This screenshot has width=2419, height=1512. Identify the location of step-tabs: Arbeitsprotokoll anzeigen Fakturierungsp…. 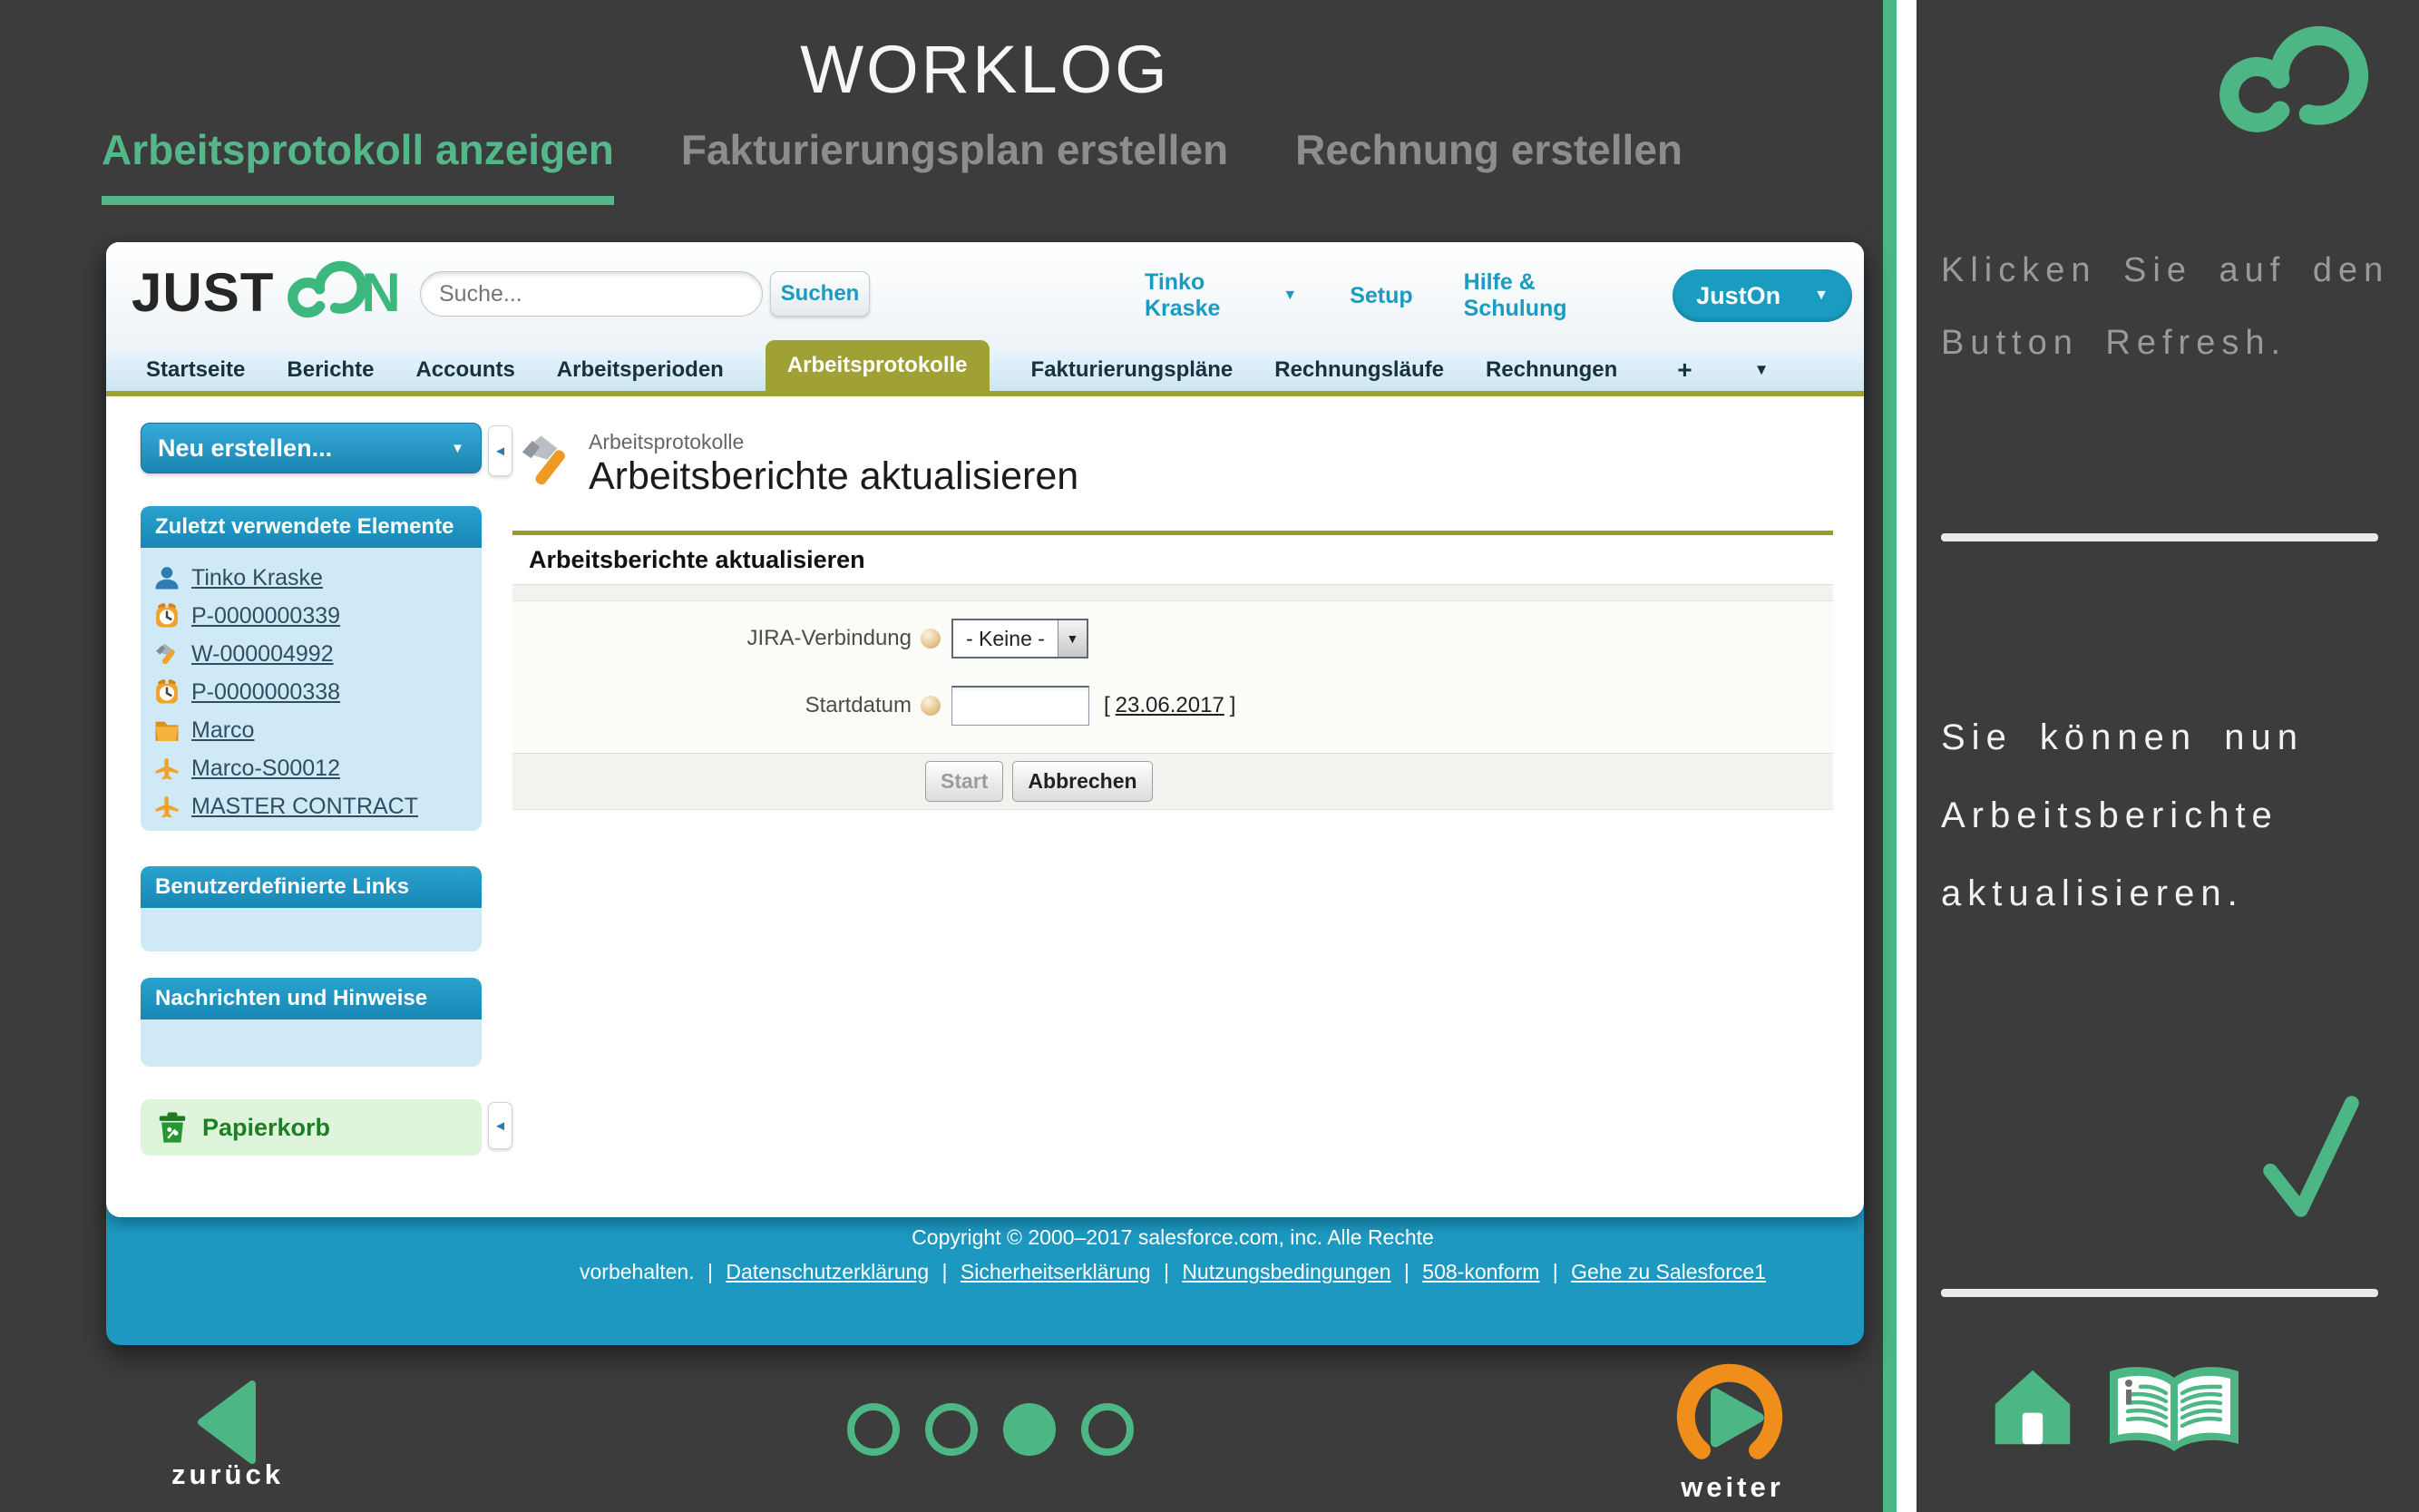
(893, 165).